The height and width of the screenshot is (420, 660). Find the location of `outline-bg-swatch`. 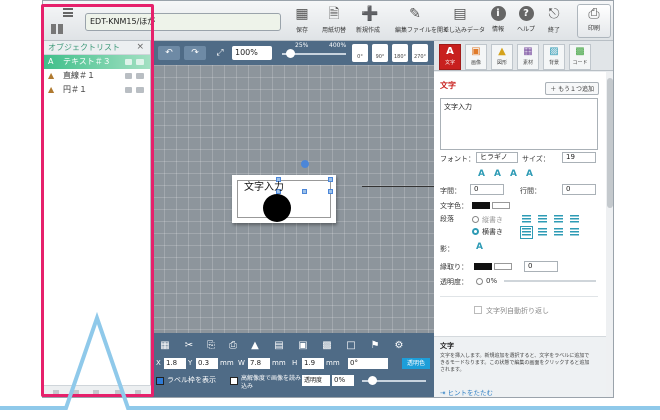

outline-bg-swatch is located at coordinates (503, 266).